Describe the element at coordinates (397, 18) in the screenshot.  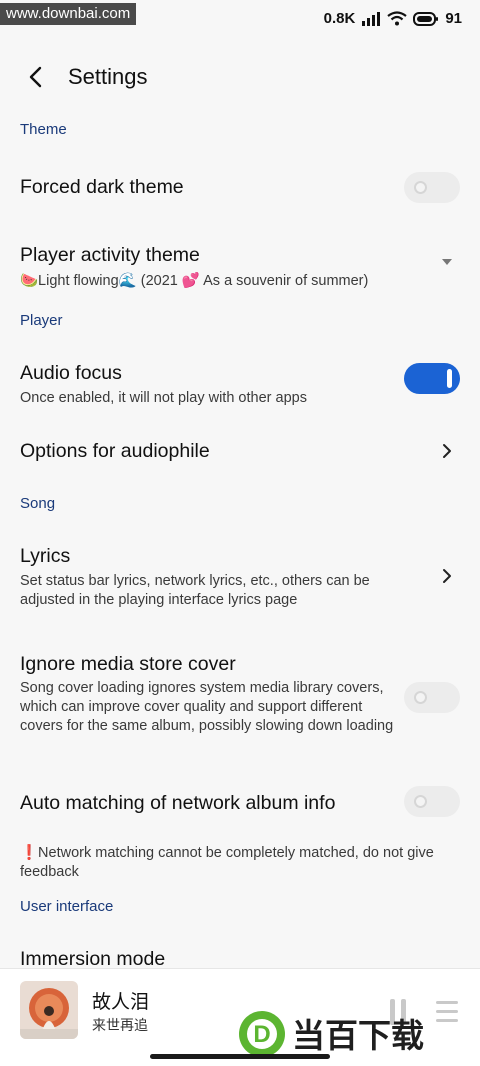
I see `wifi-icon` at that location.